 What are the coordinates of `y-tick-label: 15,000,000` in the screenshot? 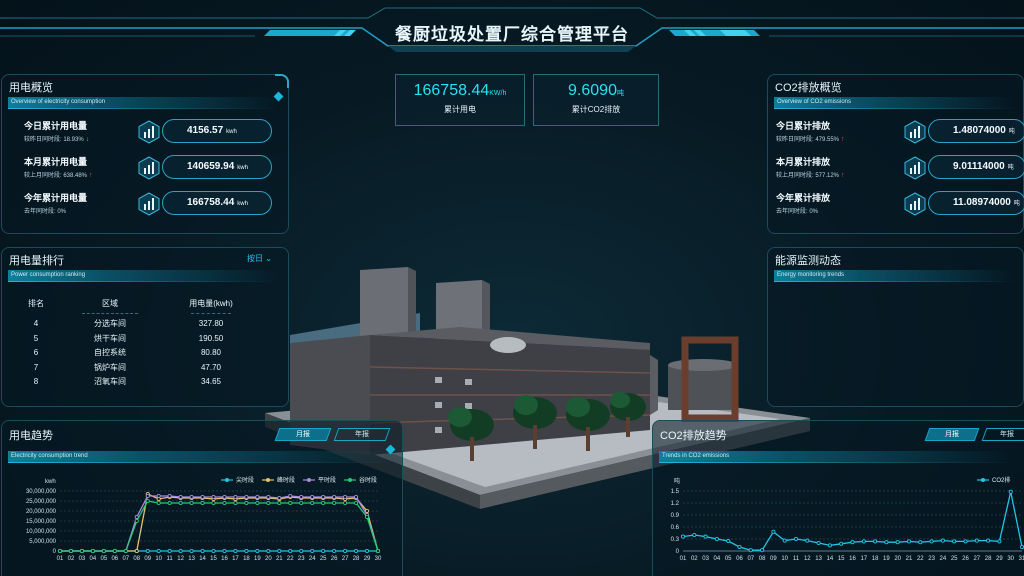 It's located at (41, 522).